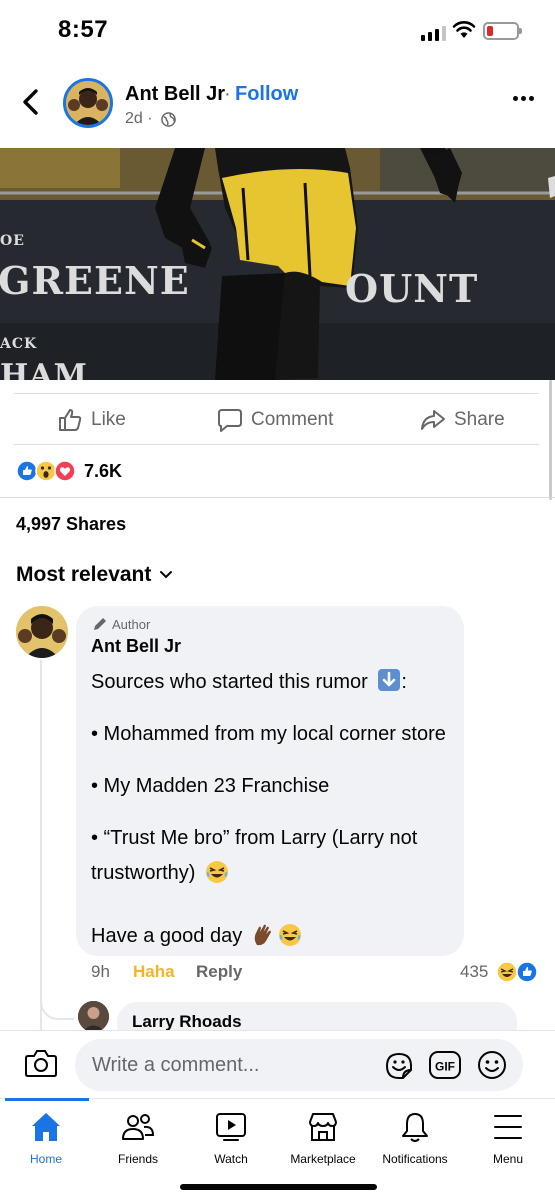  Describe the element at coordinates (415, 1127) in the screenshot. I see `bell-icon` at that location.